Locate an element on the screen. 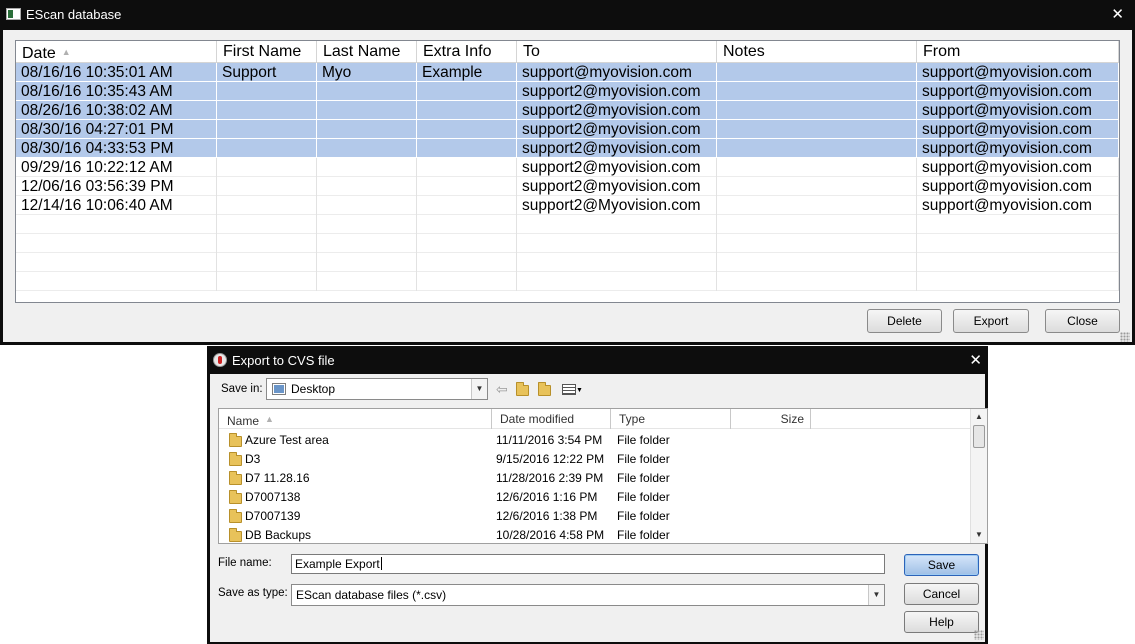 The image size is (1135, 644). column-header-from: From is located at coordinates (1018, 52).